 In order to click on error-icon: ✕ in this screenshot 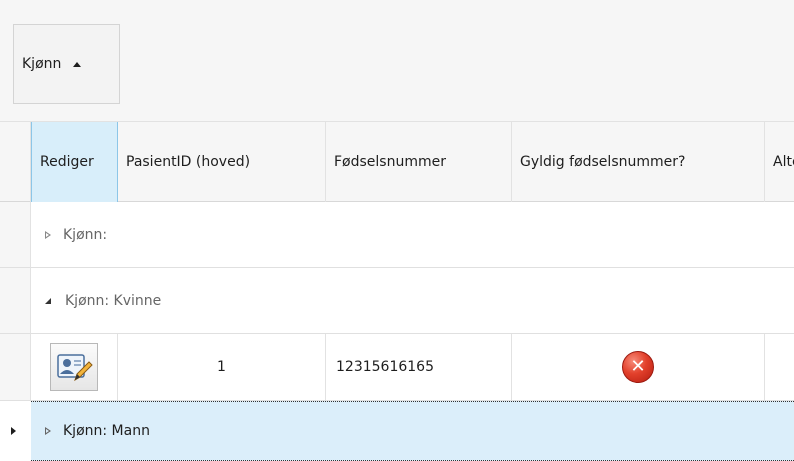, I will do `click(638, 367)`.